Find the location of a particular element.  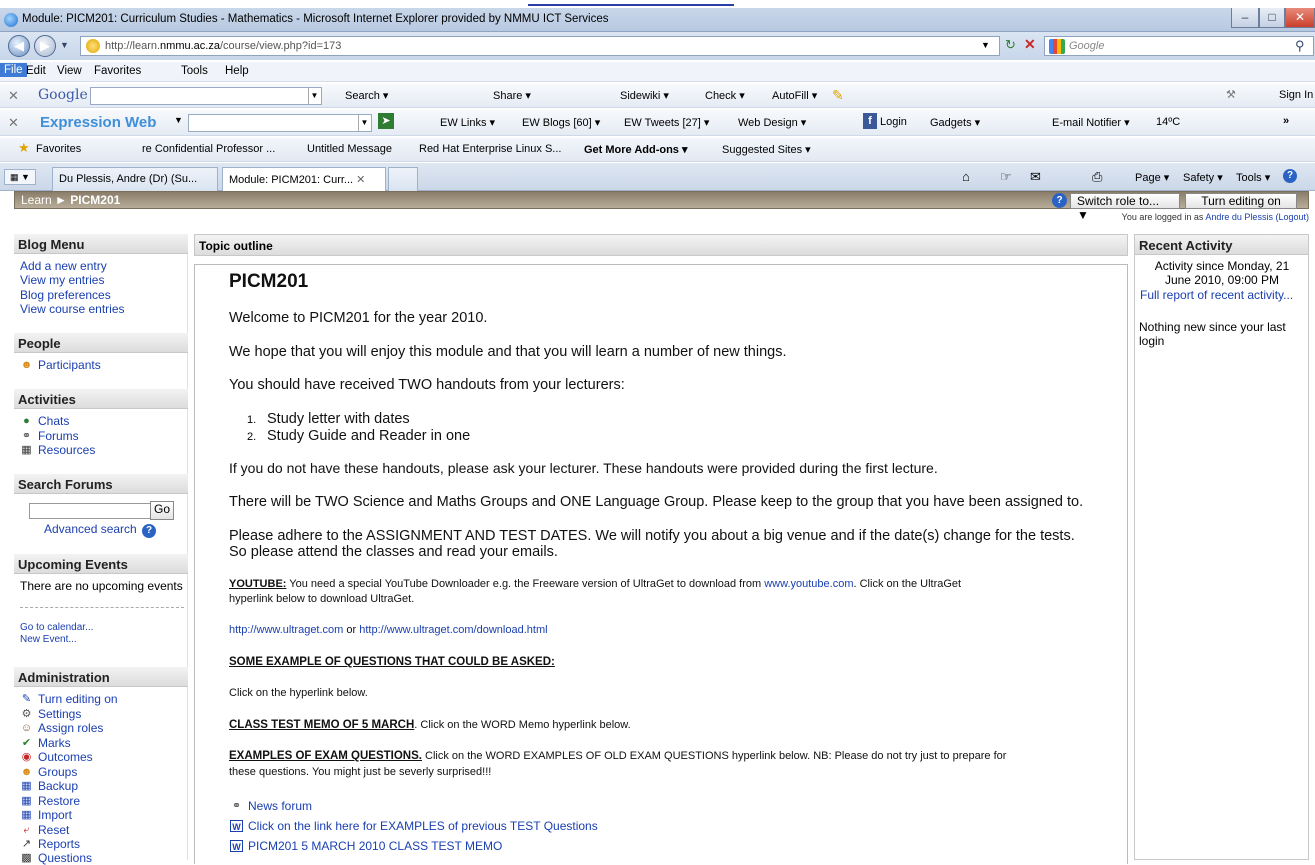

menu-view: View is located at coordinates (69, 71).